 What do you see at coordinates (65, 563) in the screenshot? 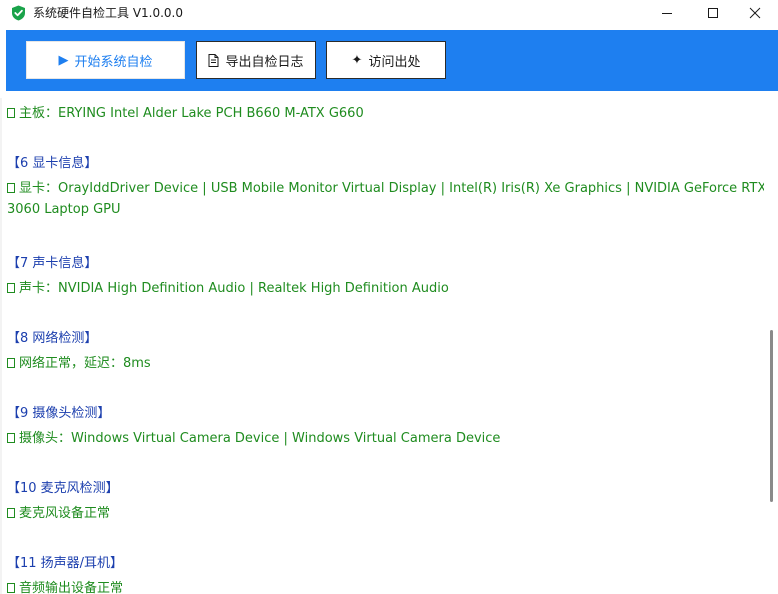
I see `log-heading-speaker: 【11 扬声器/耳机】` at bounding box center [65, 563].